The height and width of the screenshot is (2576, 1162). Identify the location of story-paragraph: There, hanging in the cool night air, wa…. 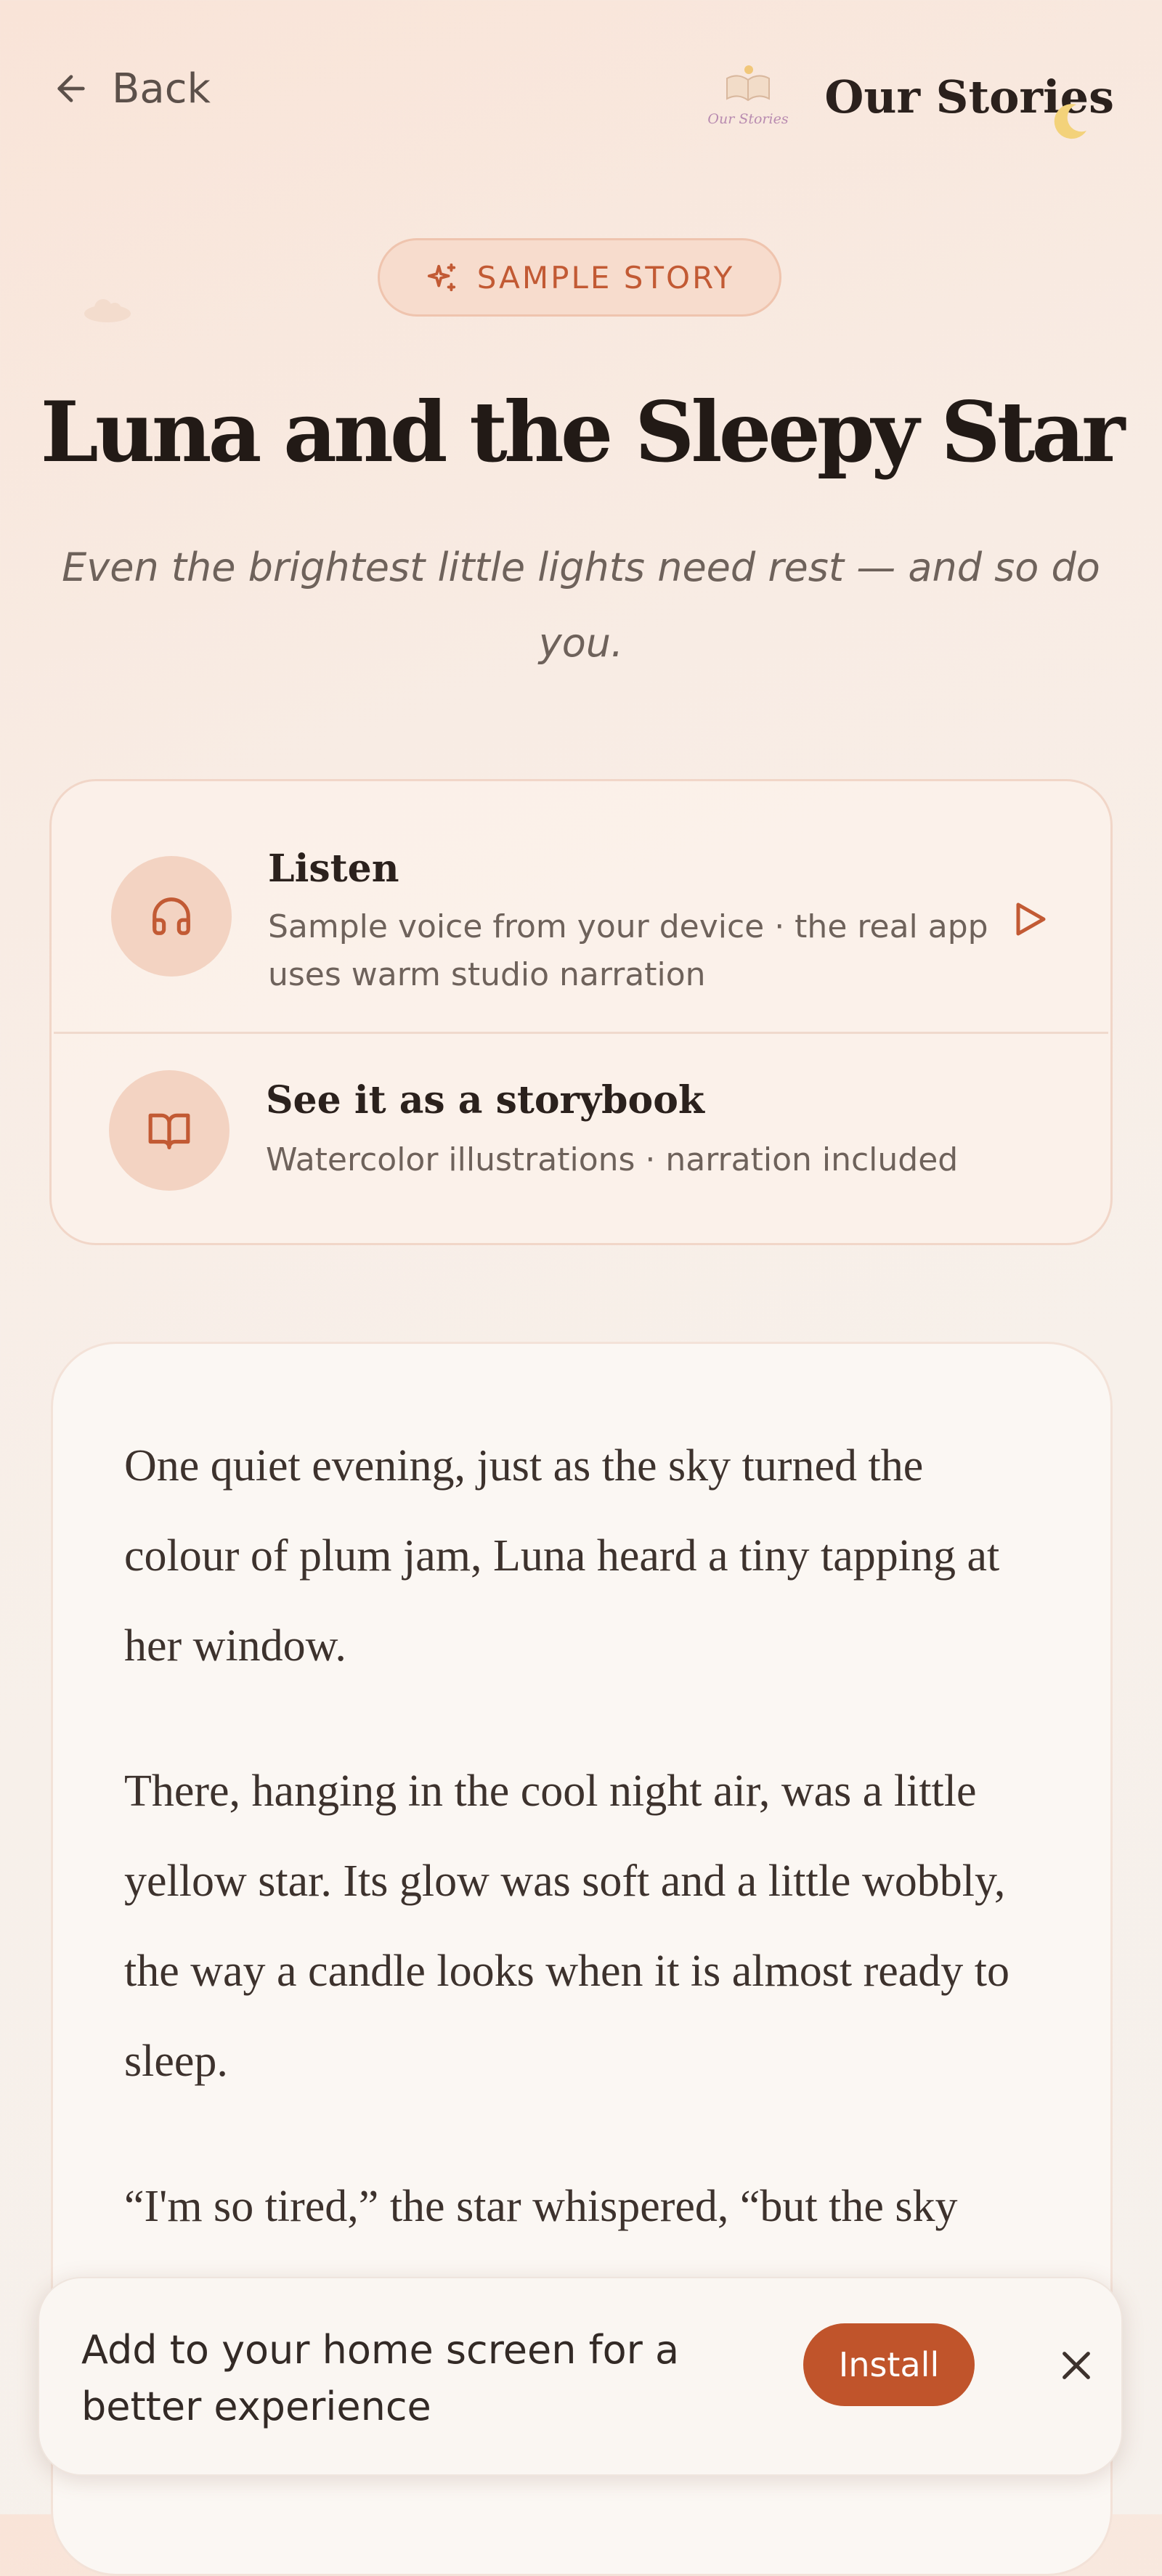
(567, 1926).